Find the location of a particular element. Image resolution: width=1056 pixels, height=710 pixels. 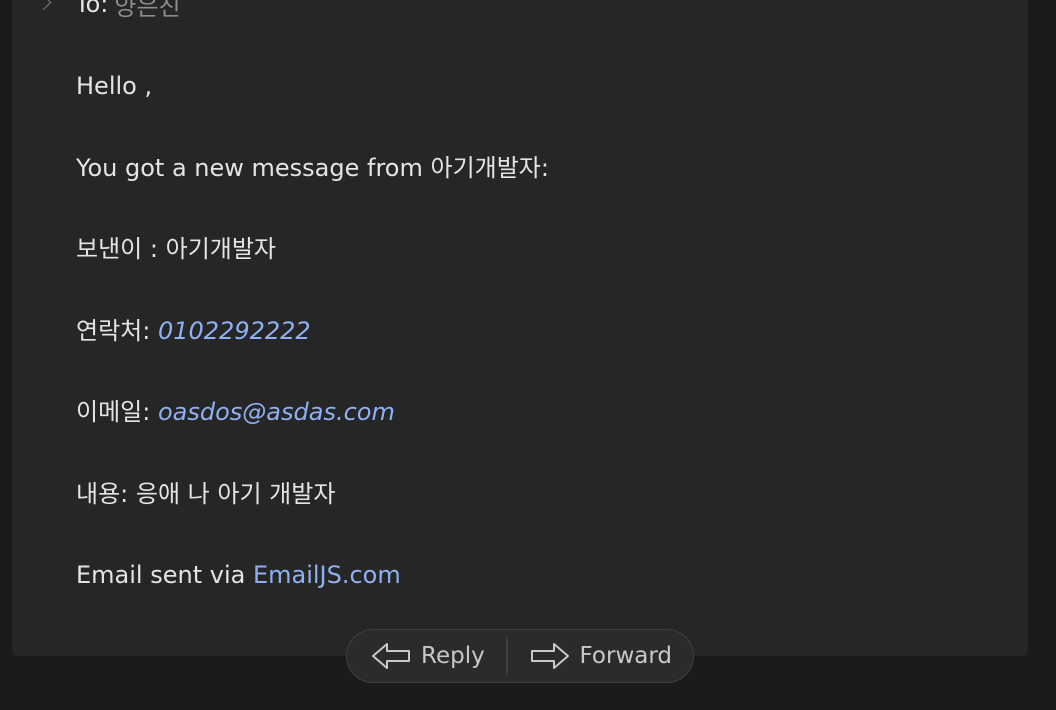

forward-label: Forward is located at coordinates (626, 656).